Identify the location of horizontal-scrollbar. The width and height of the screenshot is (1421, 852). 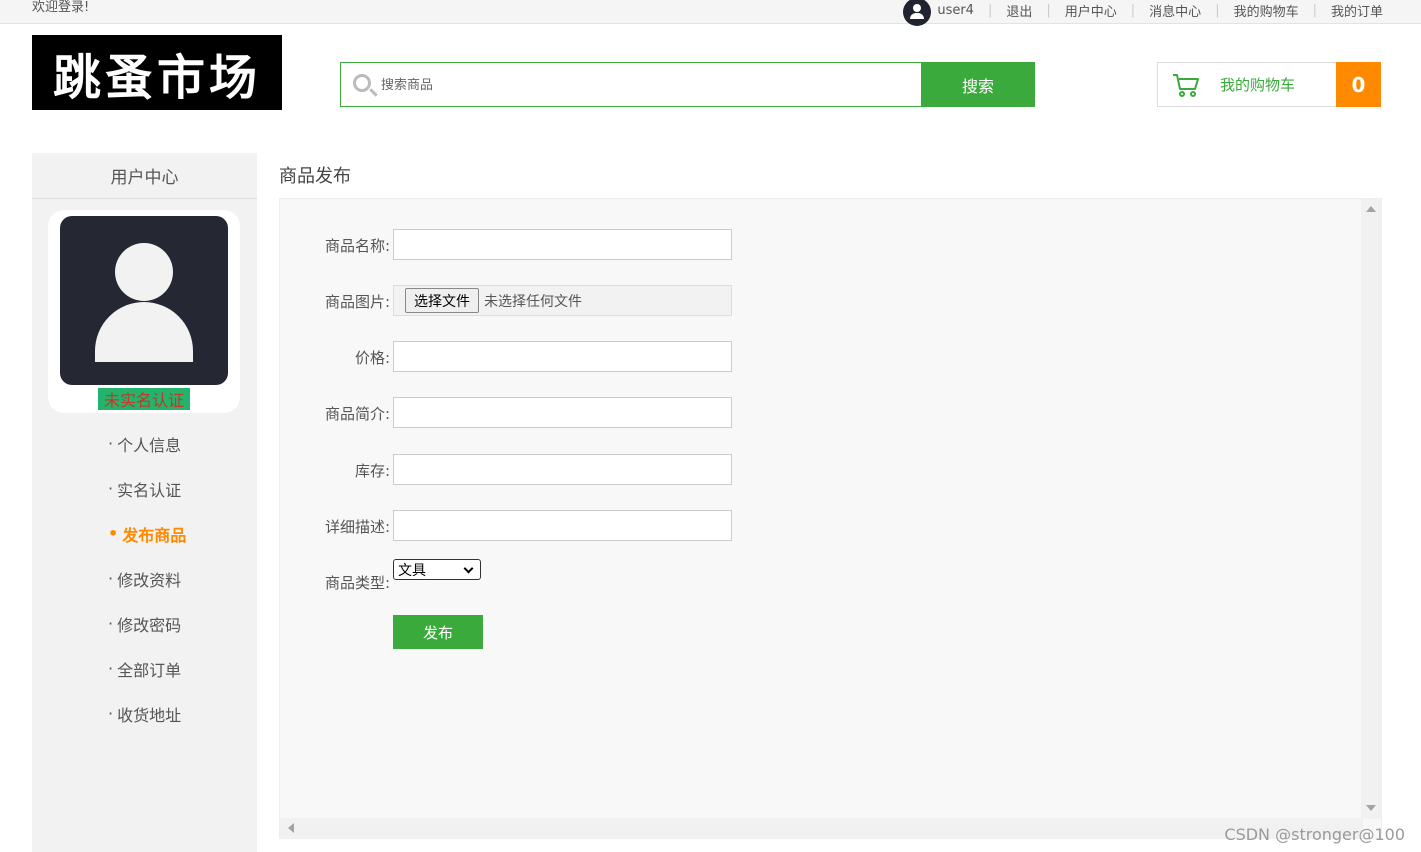
(821, 828).